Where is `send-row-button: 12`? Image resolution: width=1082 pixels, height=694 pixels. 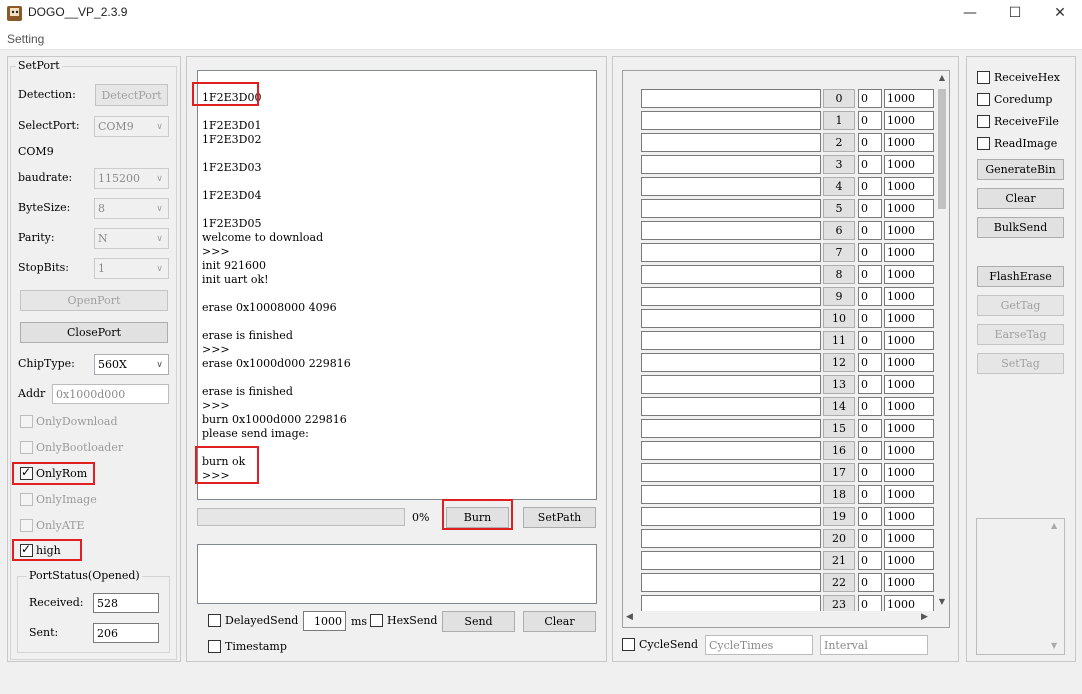 send-row-button: 12 is located at coordinates (839, 362).